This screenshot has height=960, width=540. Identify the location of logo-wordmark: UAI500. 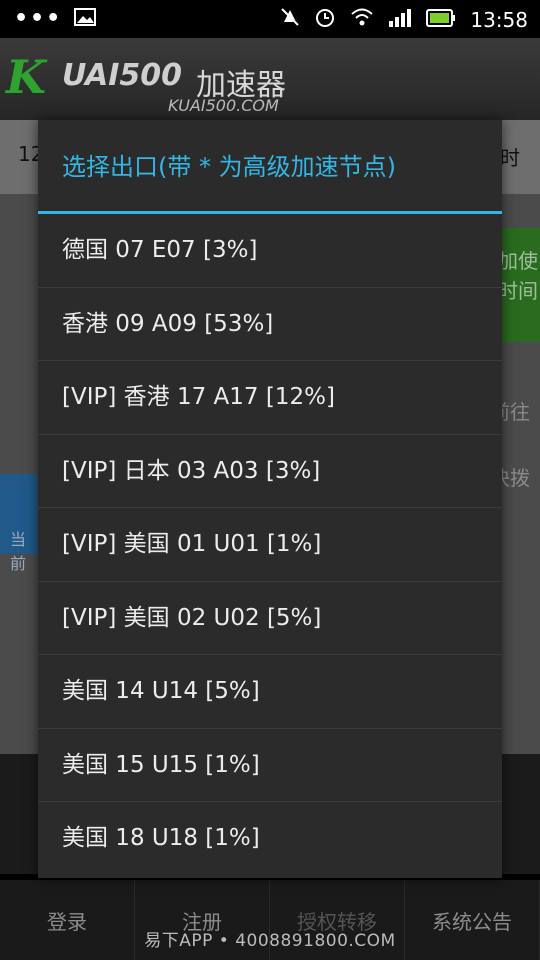
(122, 75).